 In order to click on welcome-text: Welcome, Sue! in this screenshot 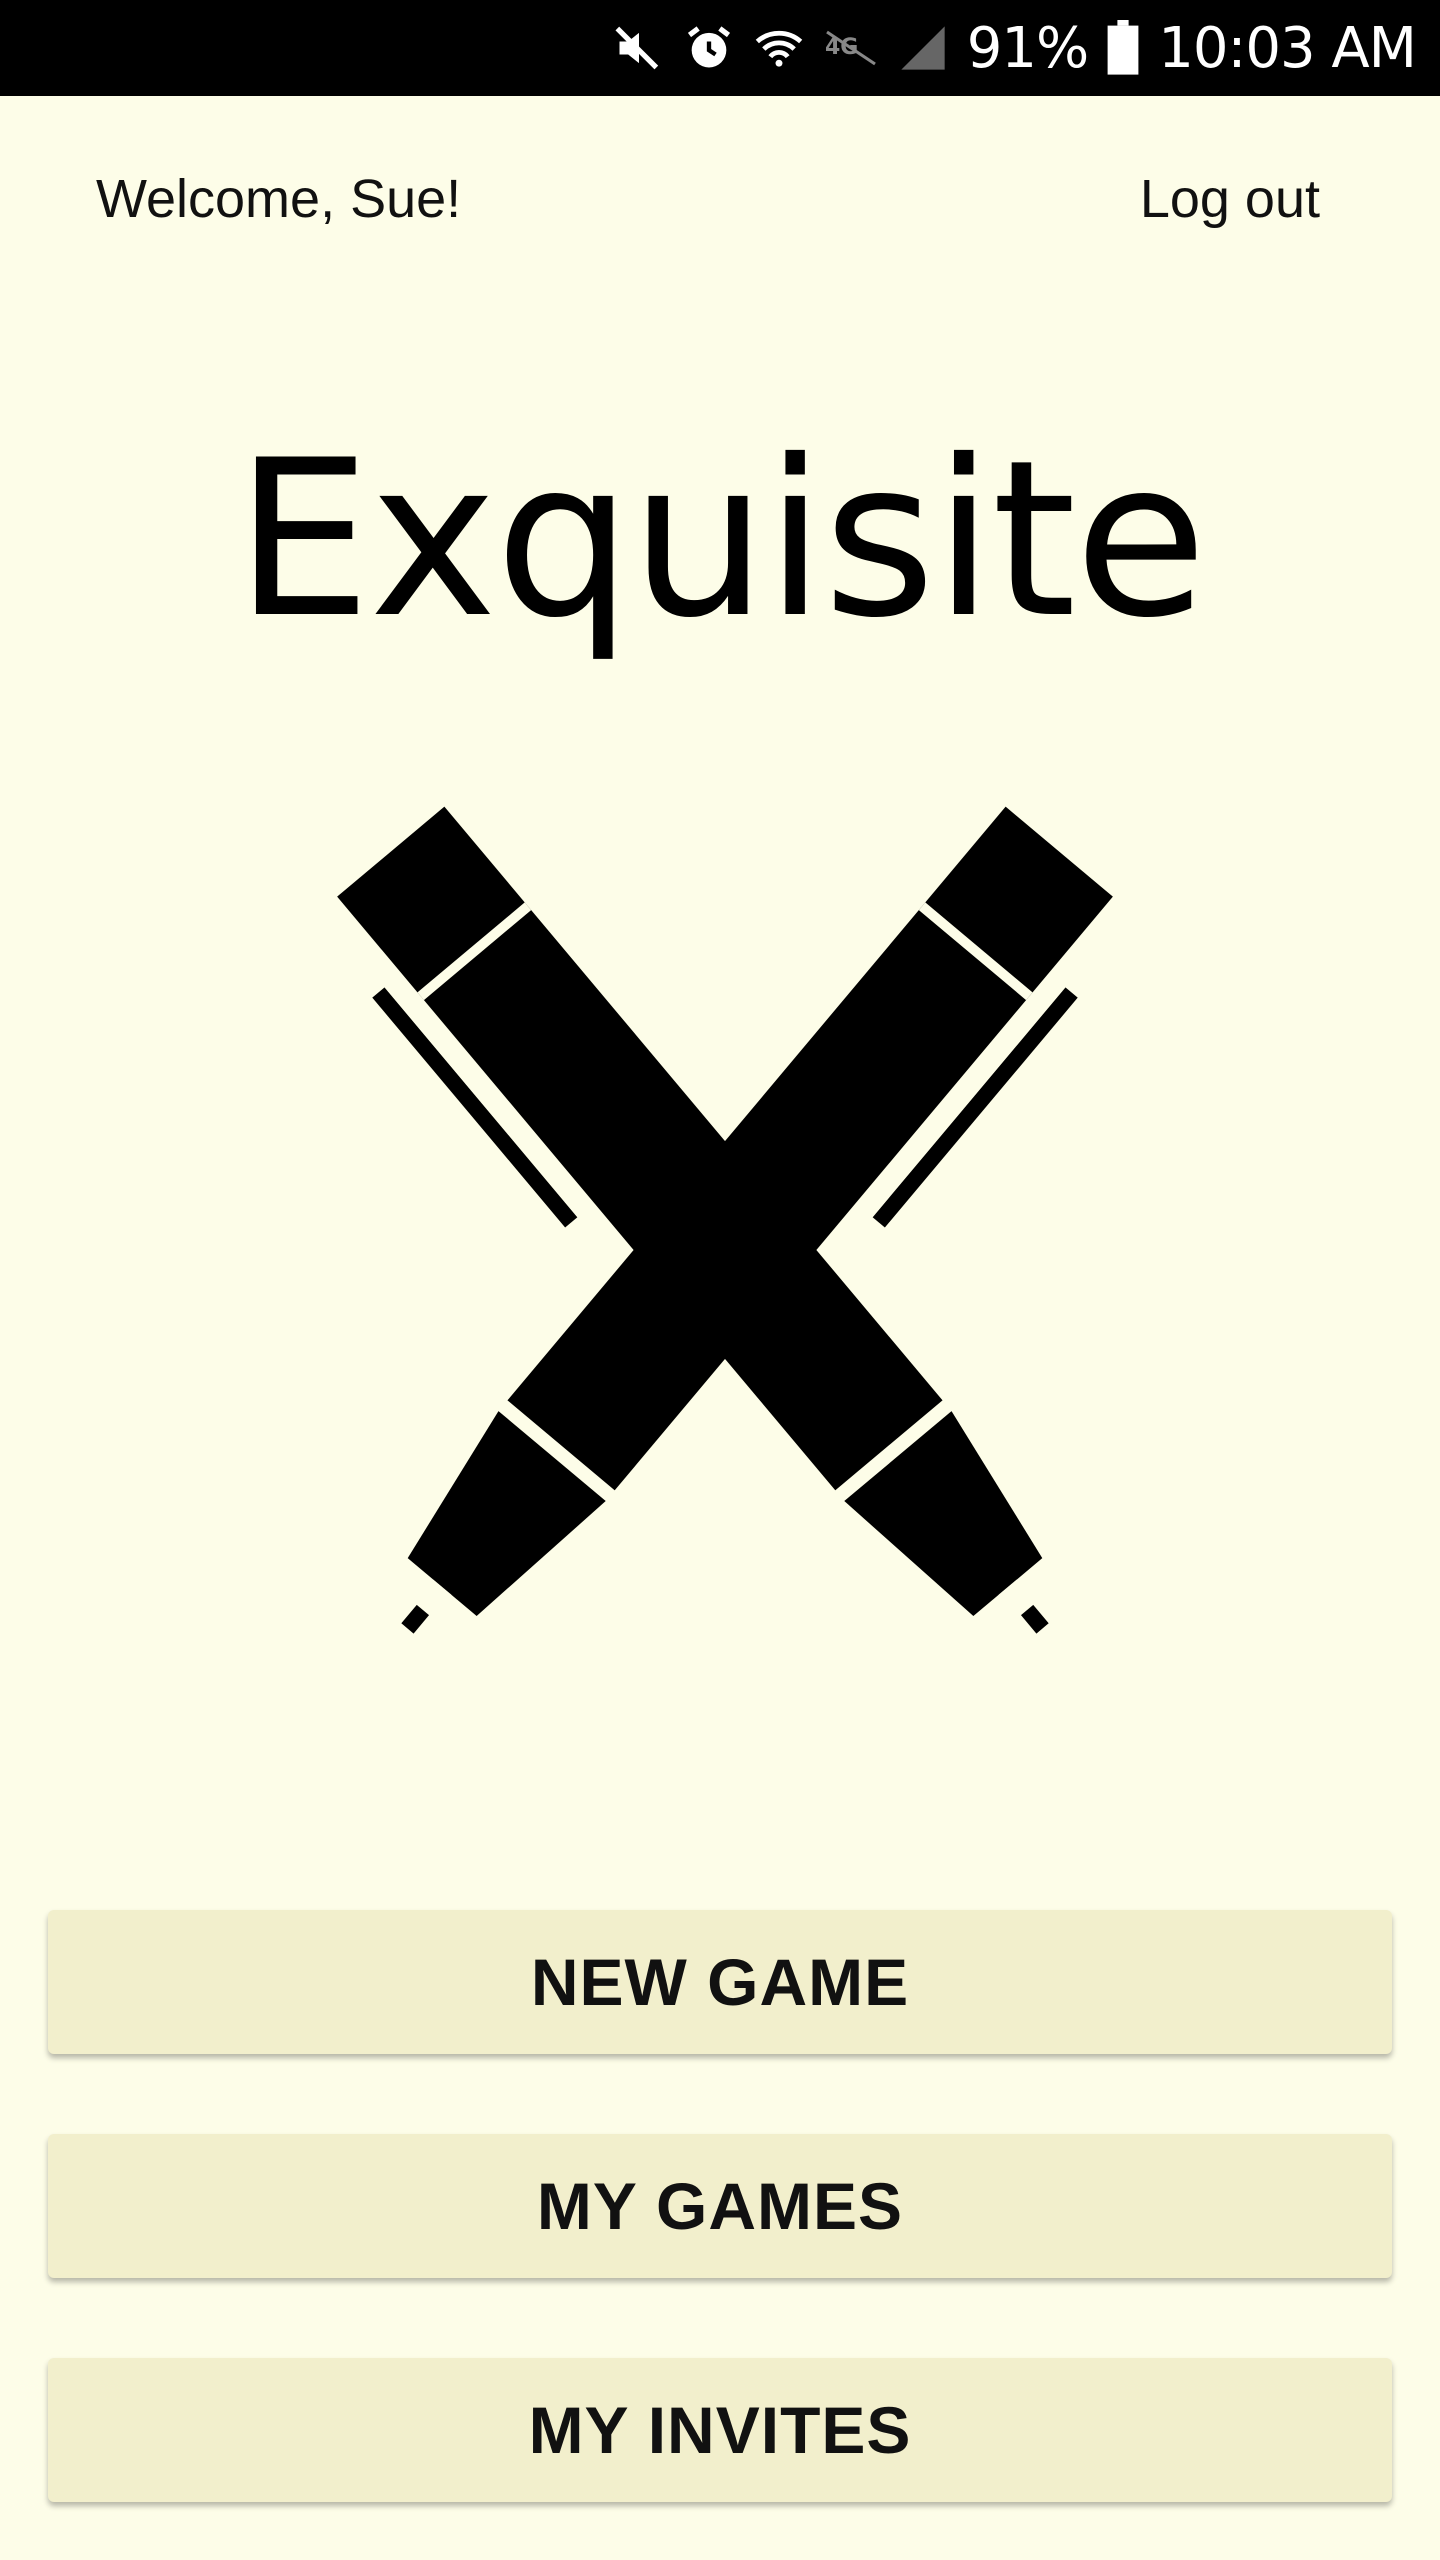, I will do `click(279, 199)`.